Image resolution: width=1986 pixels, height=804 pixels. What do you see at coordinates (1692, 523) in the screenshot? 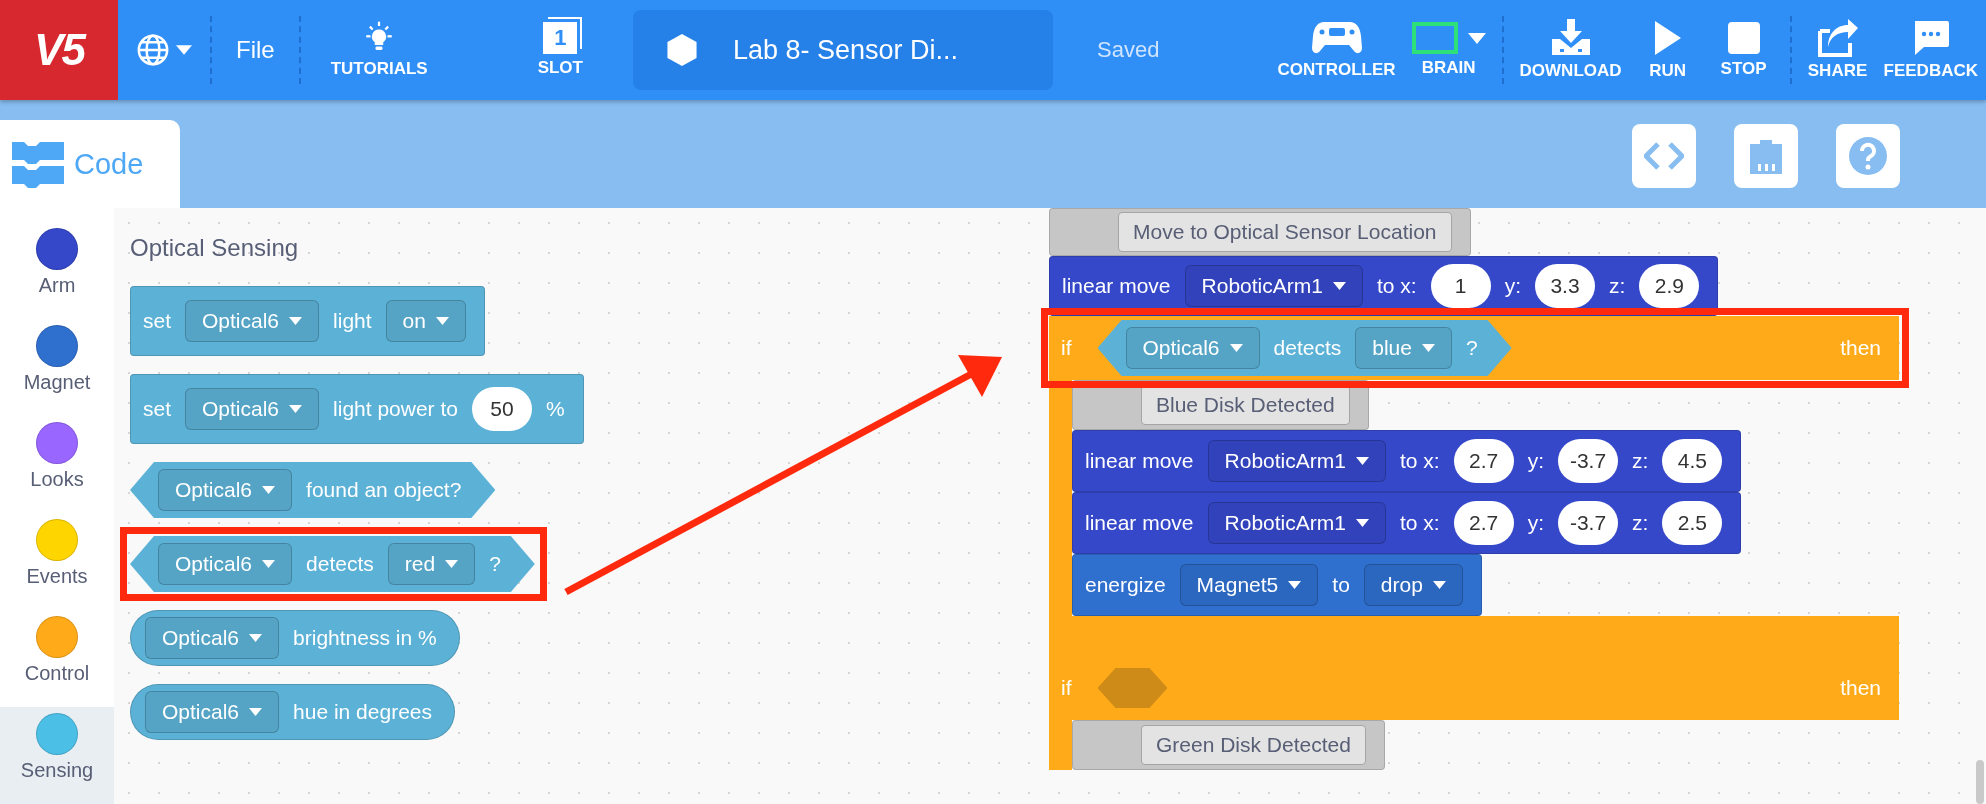
I see `number-input: 2.5` at bounding box center [1692, 523].